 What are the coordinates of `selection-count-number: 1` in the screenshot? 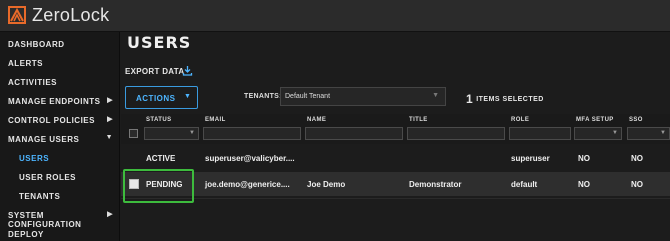 It's located at (470, 99).